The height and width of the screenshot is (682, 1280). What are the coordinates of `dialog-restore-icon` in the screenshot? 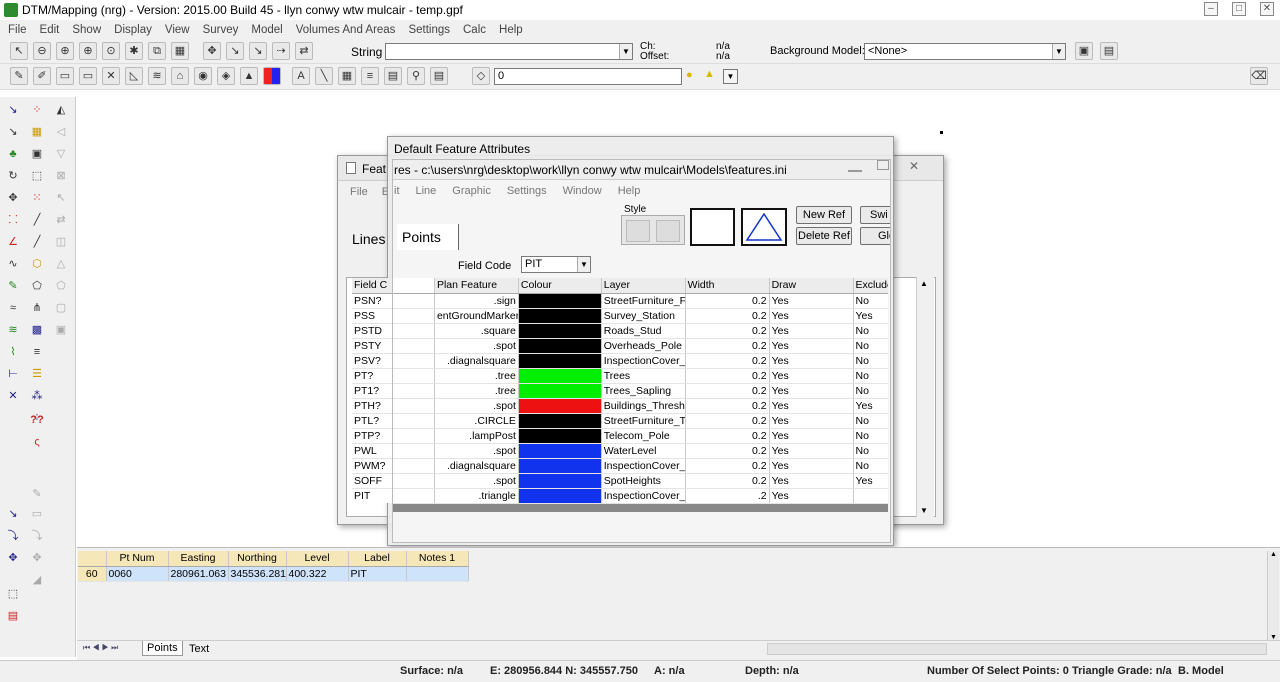 It's located at (883, 165).